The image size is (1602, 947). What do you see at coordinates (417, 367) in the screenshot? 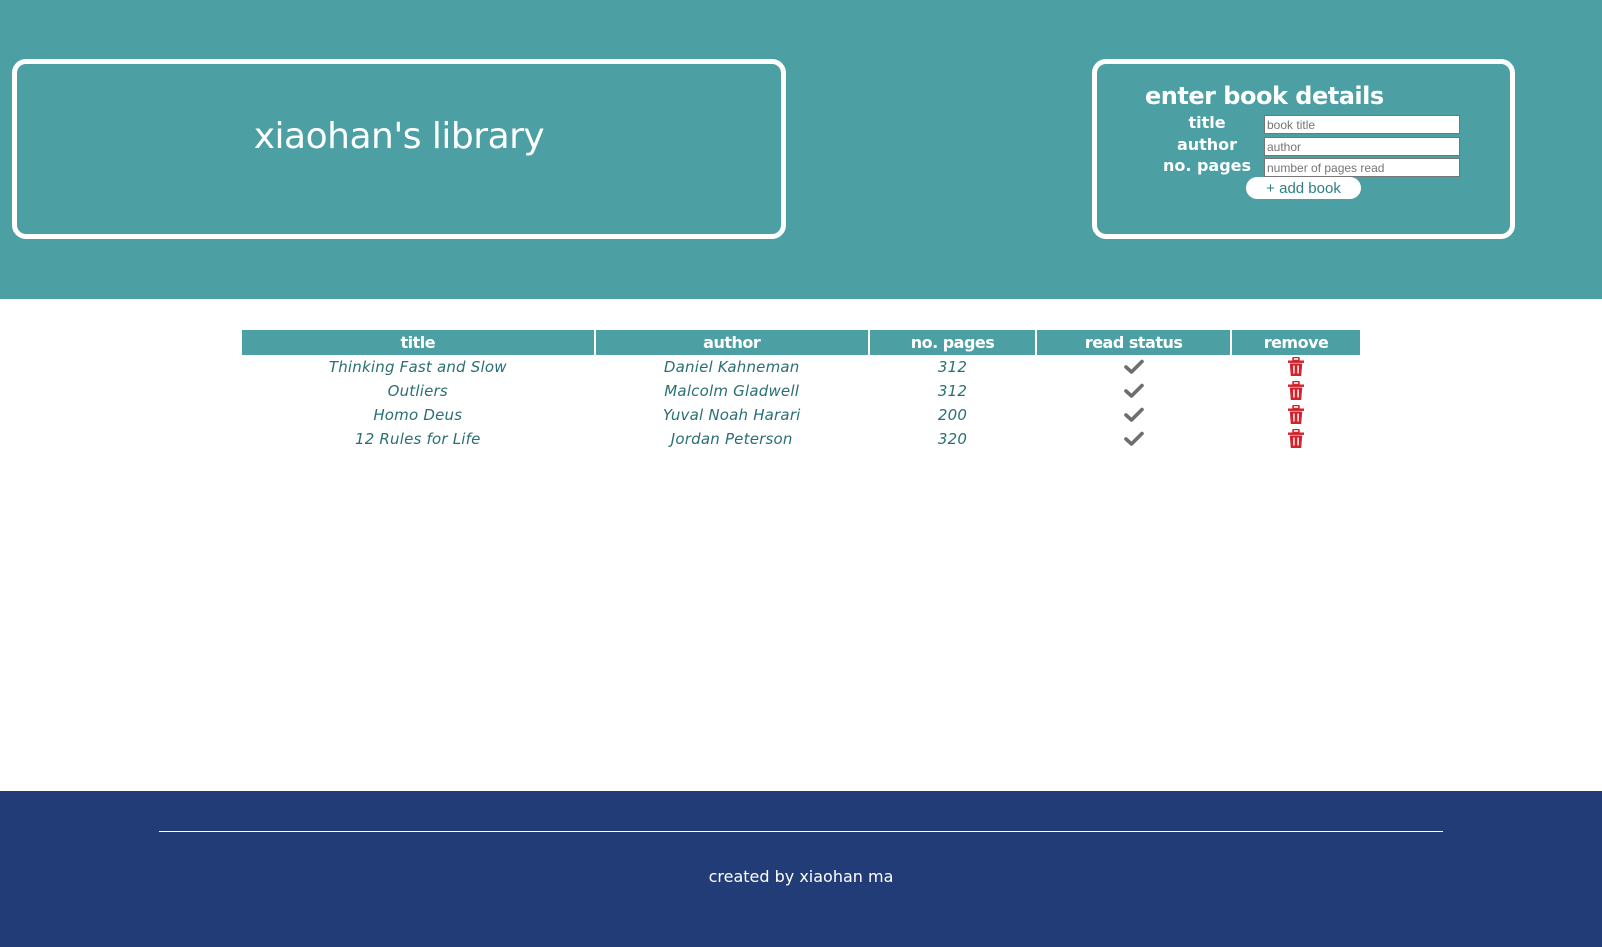
I see `book-title-cell: Thinking Fast and Slow` at bounding box center [417, 367].